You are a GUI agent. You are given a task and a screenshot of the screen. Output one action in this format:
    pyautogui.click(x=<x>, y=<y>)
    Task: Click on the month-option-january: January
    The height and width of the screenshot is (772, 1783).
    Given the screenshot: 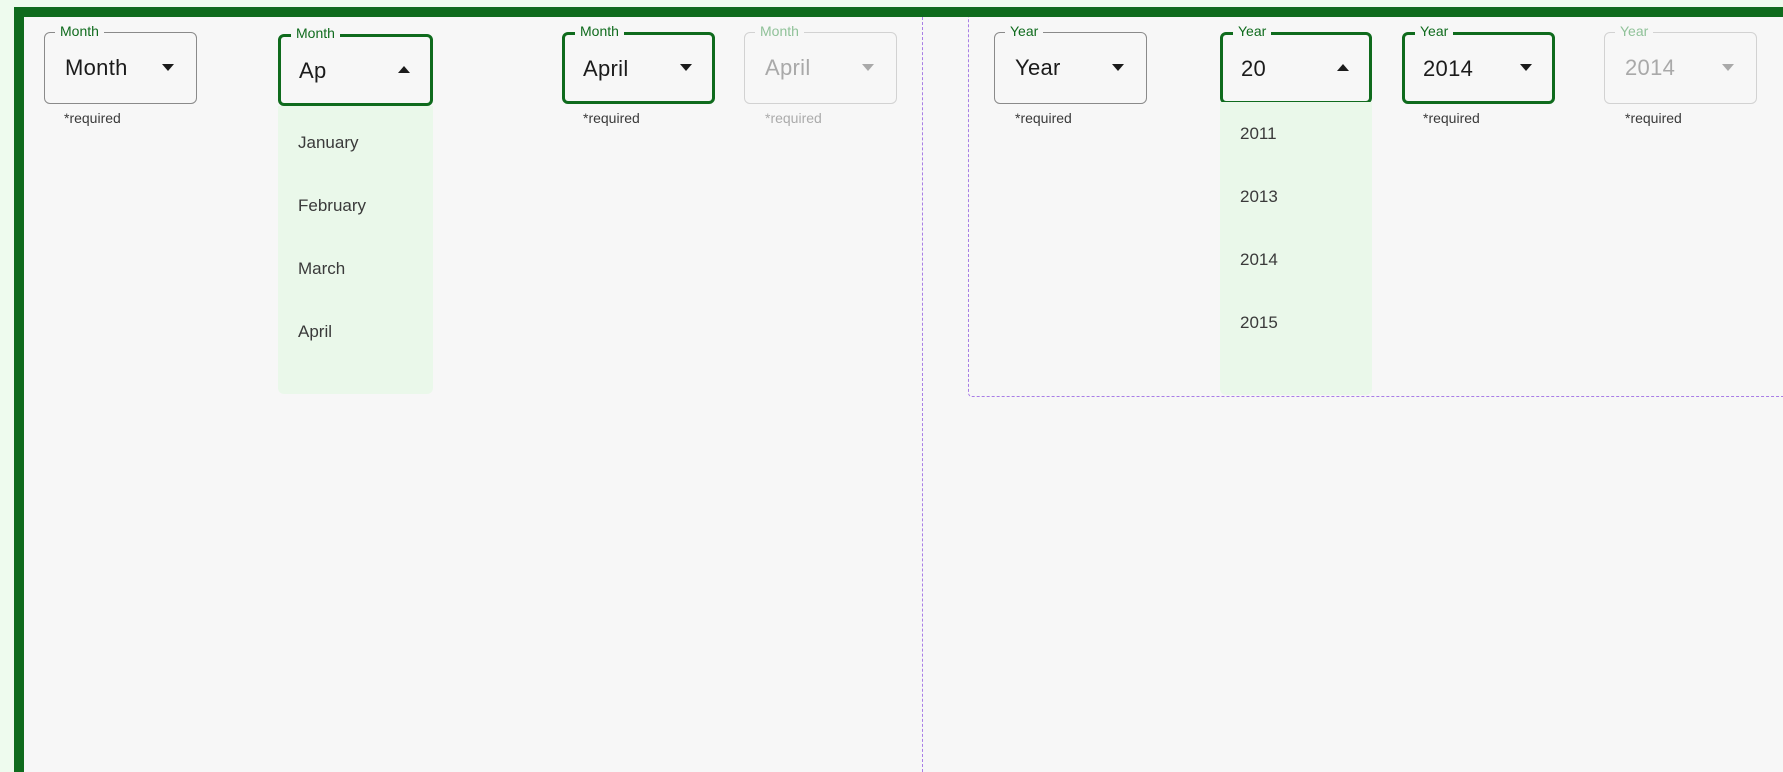 What is the action you would take?
    pyautogui.click(x=355, y=142)
    